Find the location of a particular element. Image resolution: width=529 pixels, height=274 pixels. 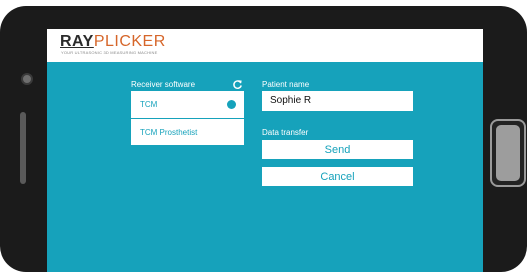

receiver-option-label: TCM Prosthetist is located at coordinates (169, 132).